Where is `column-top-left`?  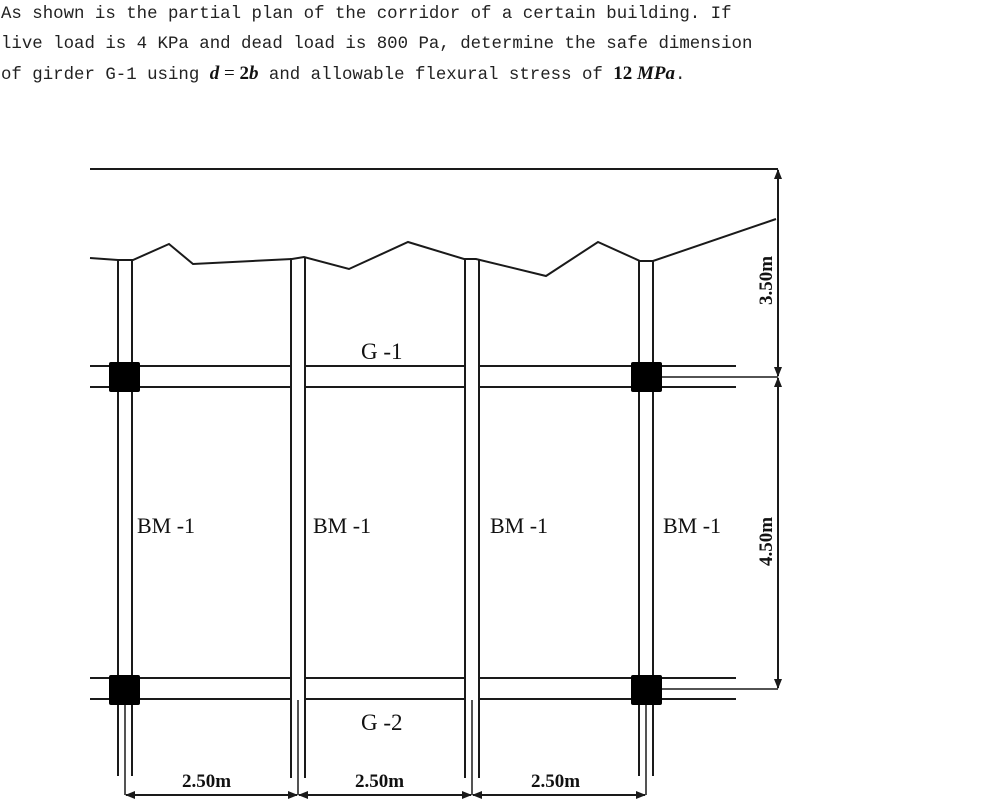 column-top-left is located at coordinates (124, 377).